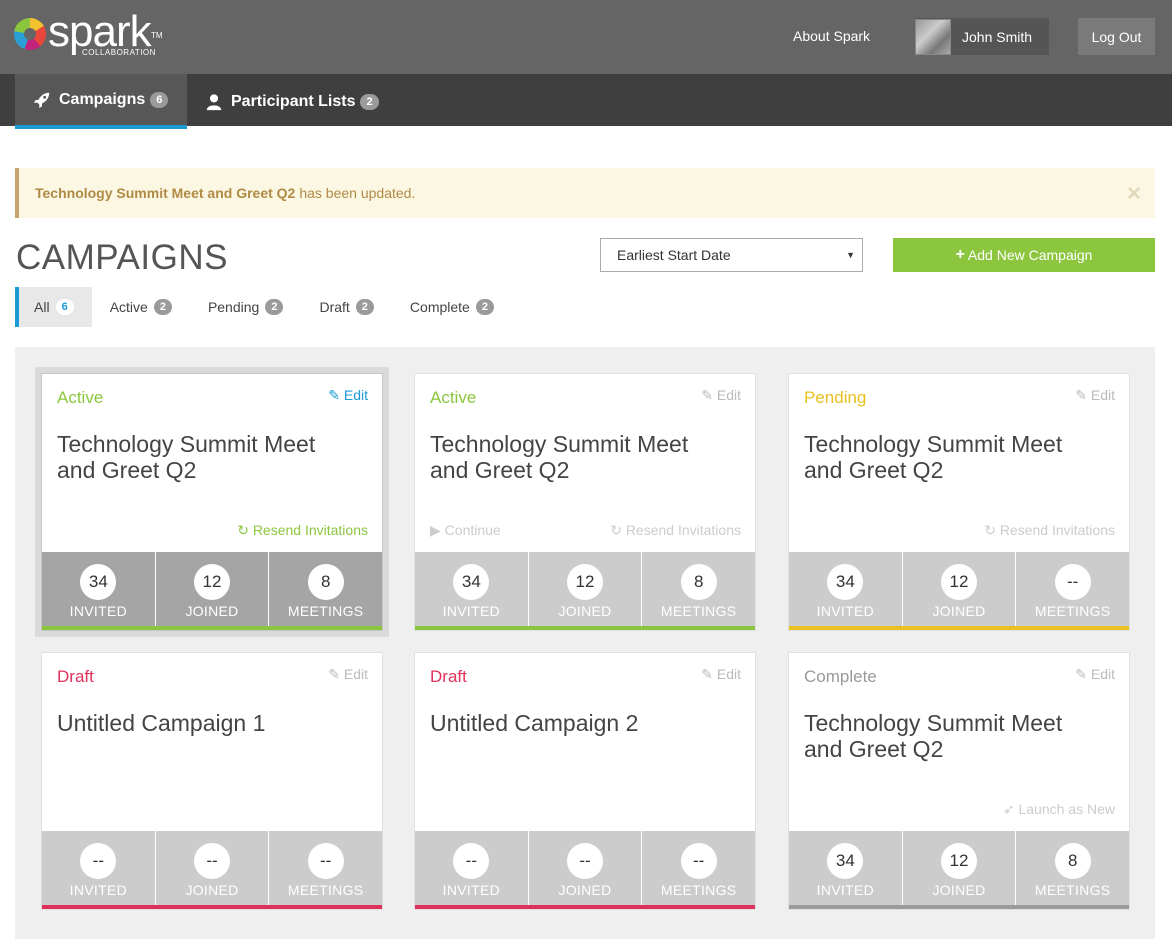 The image size is (1172, 950). Describe the element at coordinates (1030, 255) in the screenshot. I see `add-button-label: Add New Campaign` at that location.